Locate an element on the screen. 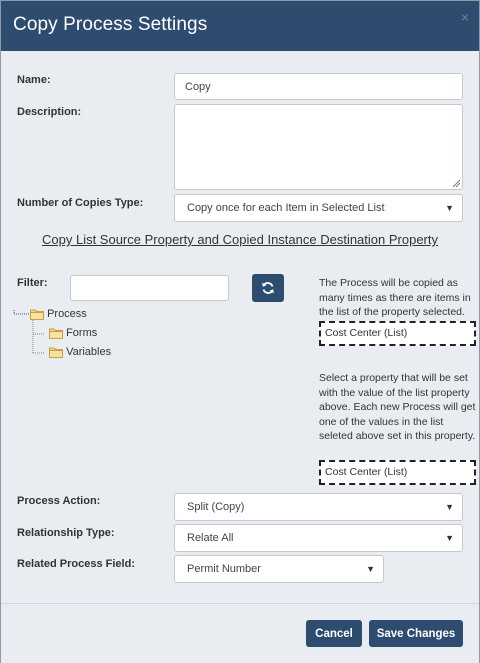 Image resolution: width=480 pixels, height=663 pixels. filter-label: Filter: is located at coordinates (32, 283).